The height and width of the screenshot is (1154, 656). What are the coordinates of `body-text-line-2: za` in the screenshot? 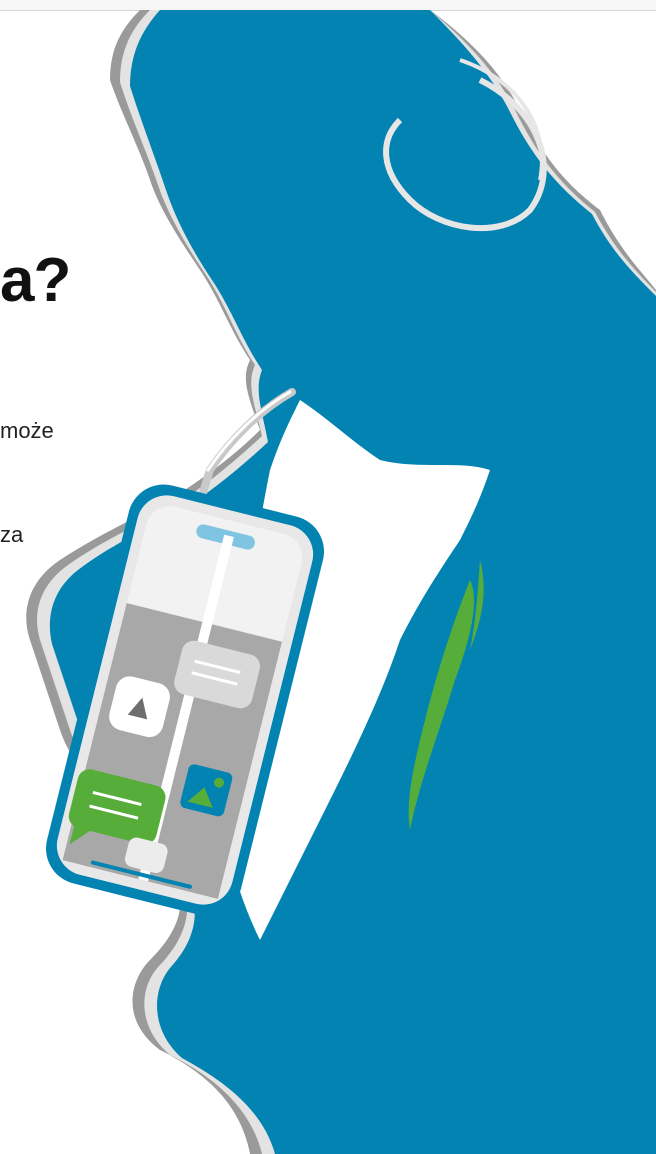 It's located at (12, 534).